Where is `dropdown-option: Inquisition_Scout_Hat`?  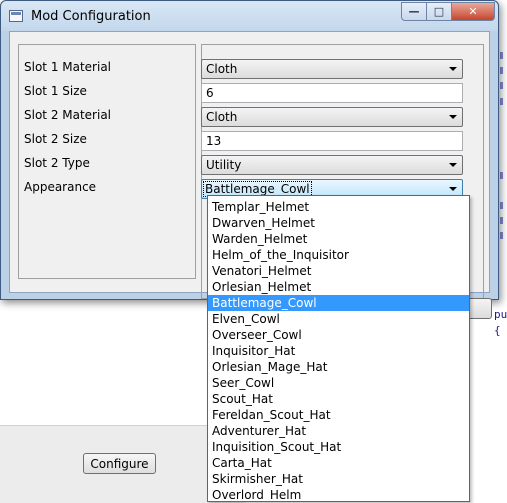
dropdown-option: Inquisition_Scout_Hat is located at coordinates (338, 447).